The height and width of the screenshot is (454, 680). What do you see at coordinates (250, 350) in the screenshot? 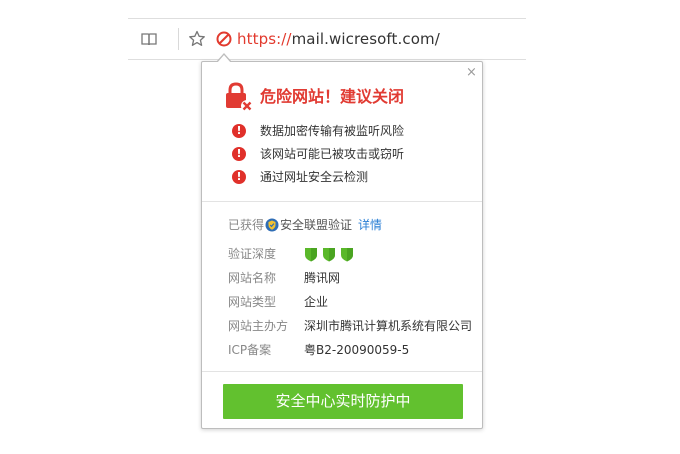
I see `info-key: ICP备案` at bounding box center [250, 350].